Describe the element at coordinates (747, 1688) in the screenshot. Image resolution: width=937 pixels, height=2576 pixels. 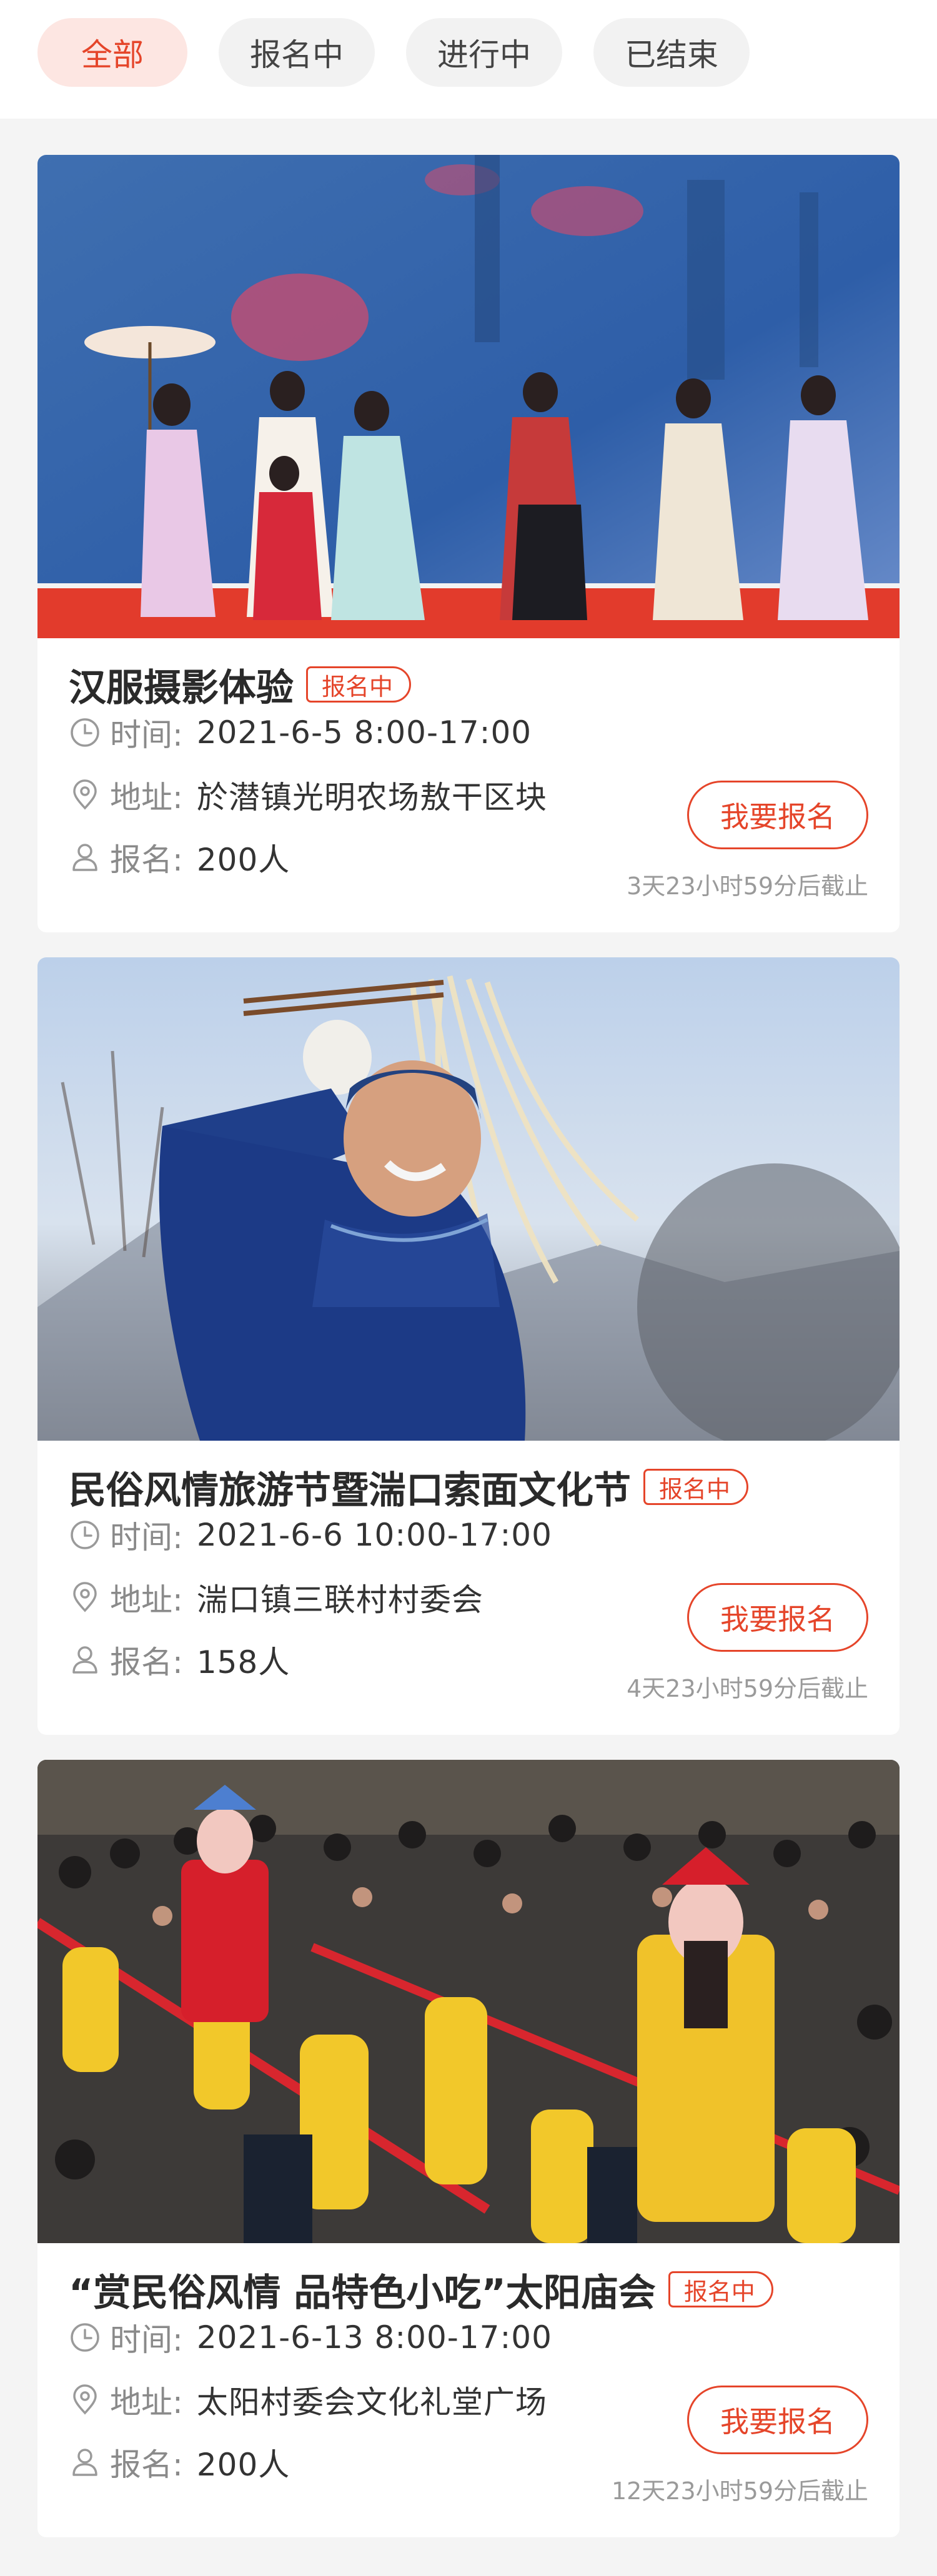
I see `deadline-countdown: 4天23小时59分后截止` at that location.